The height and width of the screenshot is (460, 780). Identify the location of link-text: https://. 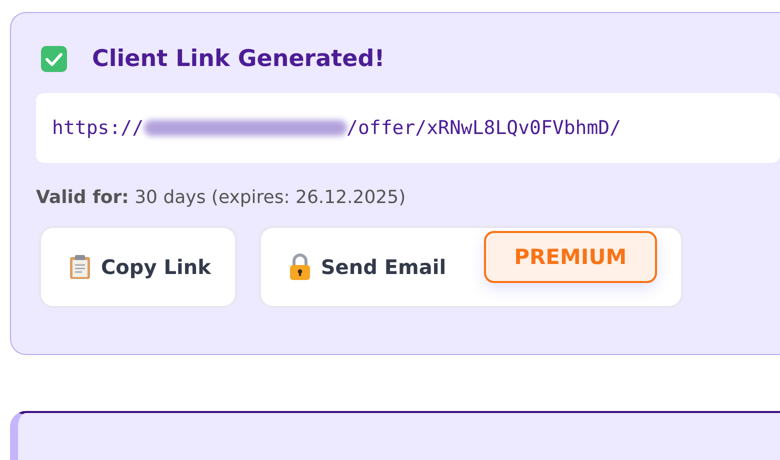
(98, 128).